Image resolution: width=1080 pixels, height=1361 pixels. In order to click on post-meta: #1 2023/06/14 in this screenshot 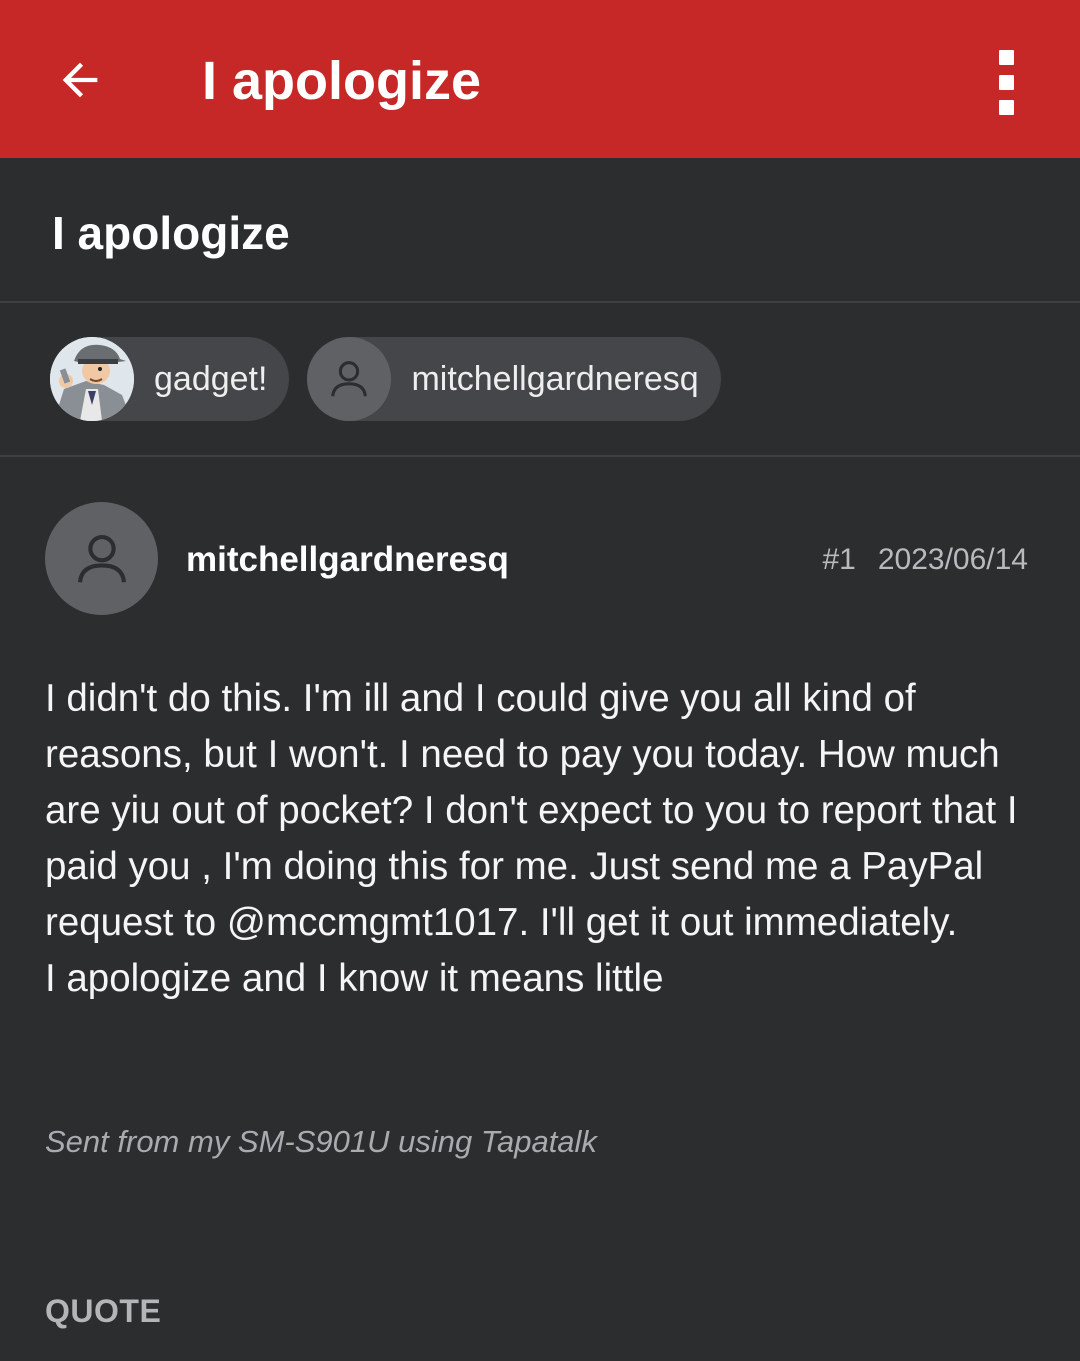, I will do `click(925, 560)`.